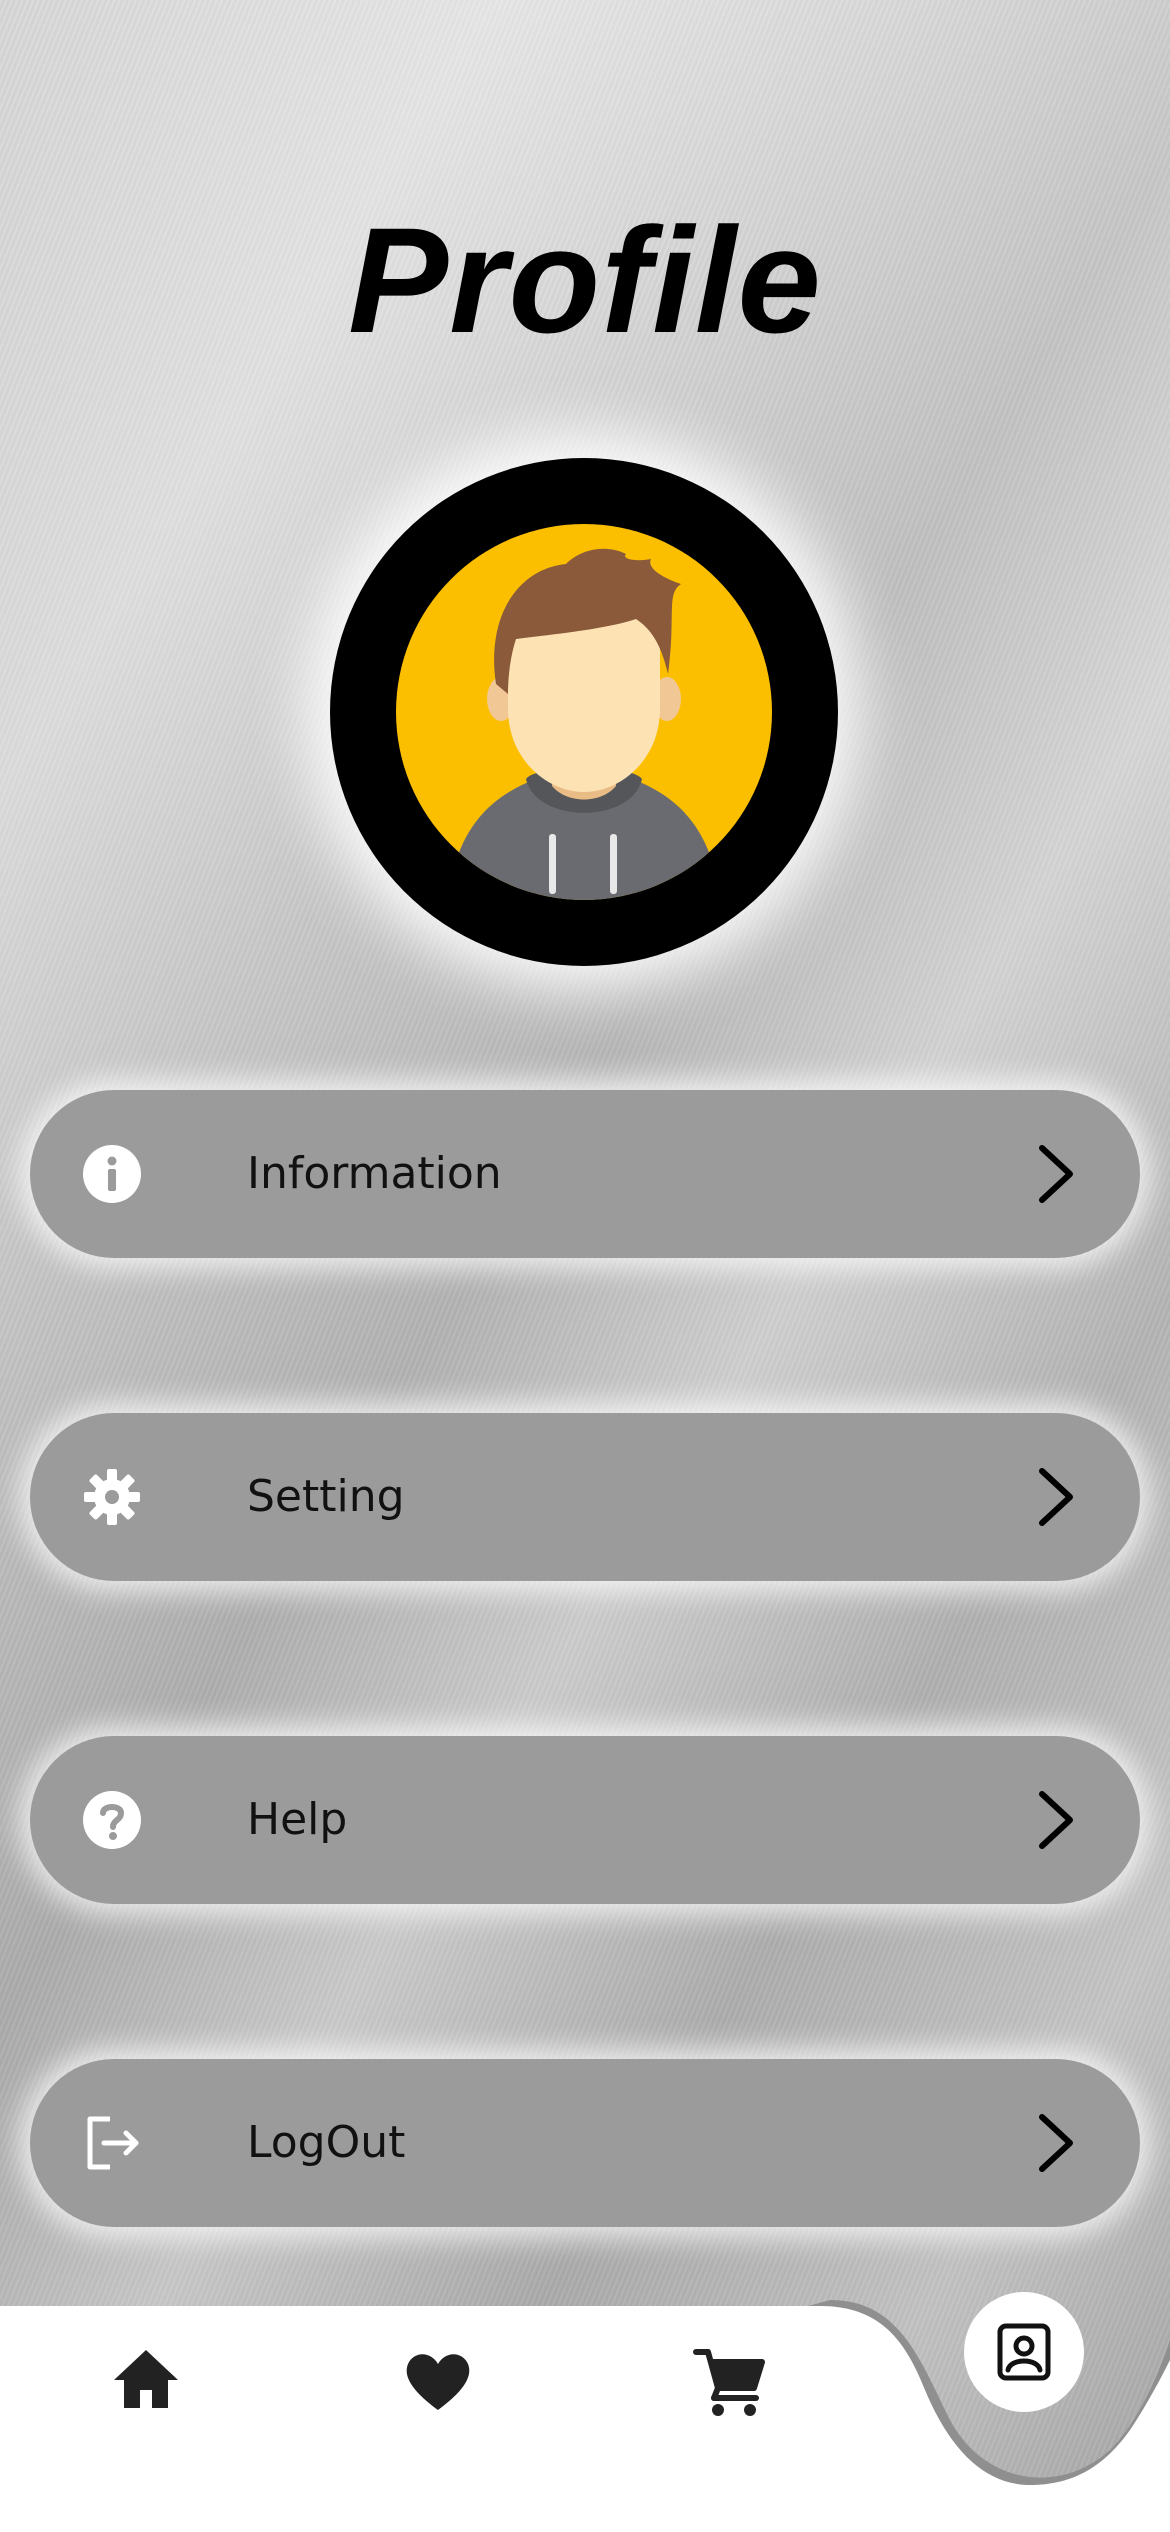  I want to click on menu-item-label: LogOut, so click(326, 2142).